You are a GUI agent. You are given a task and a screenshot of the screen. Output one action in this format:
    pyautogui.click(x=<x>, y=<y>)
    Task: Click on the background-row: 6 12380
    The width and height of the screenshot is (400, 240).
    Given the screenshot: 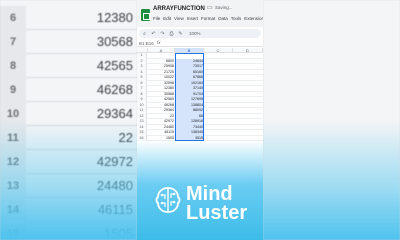 What is the action you would take?
    pyautogui.click(x=68, y=18)
    